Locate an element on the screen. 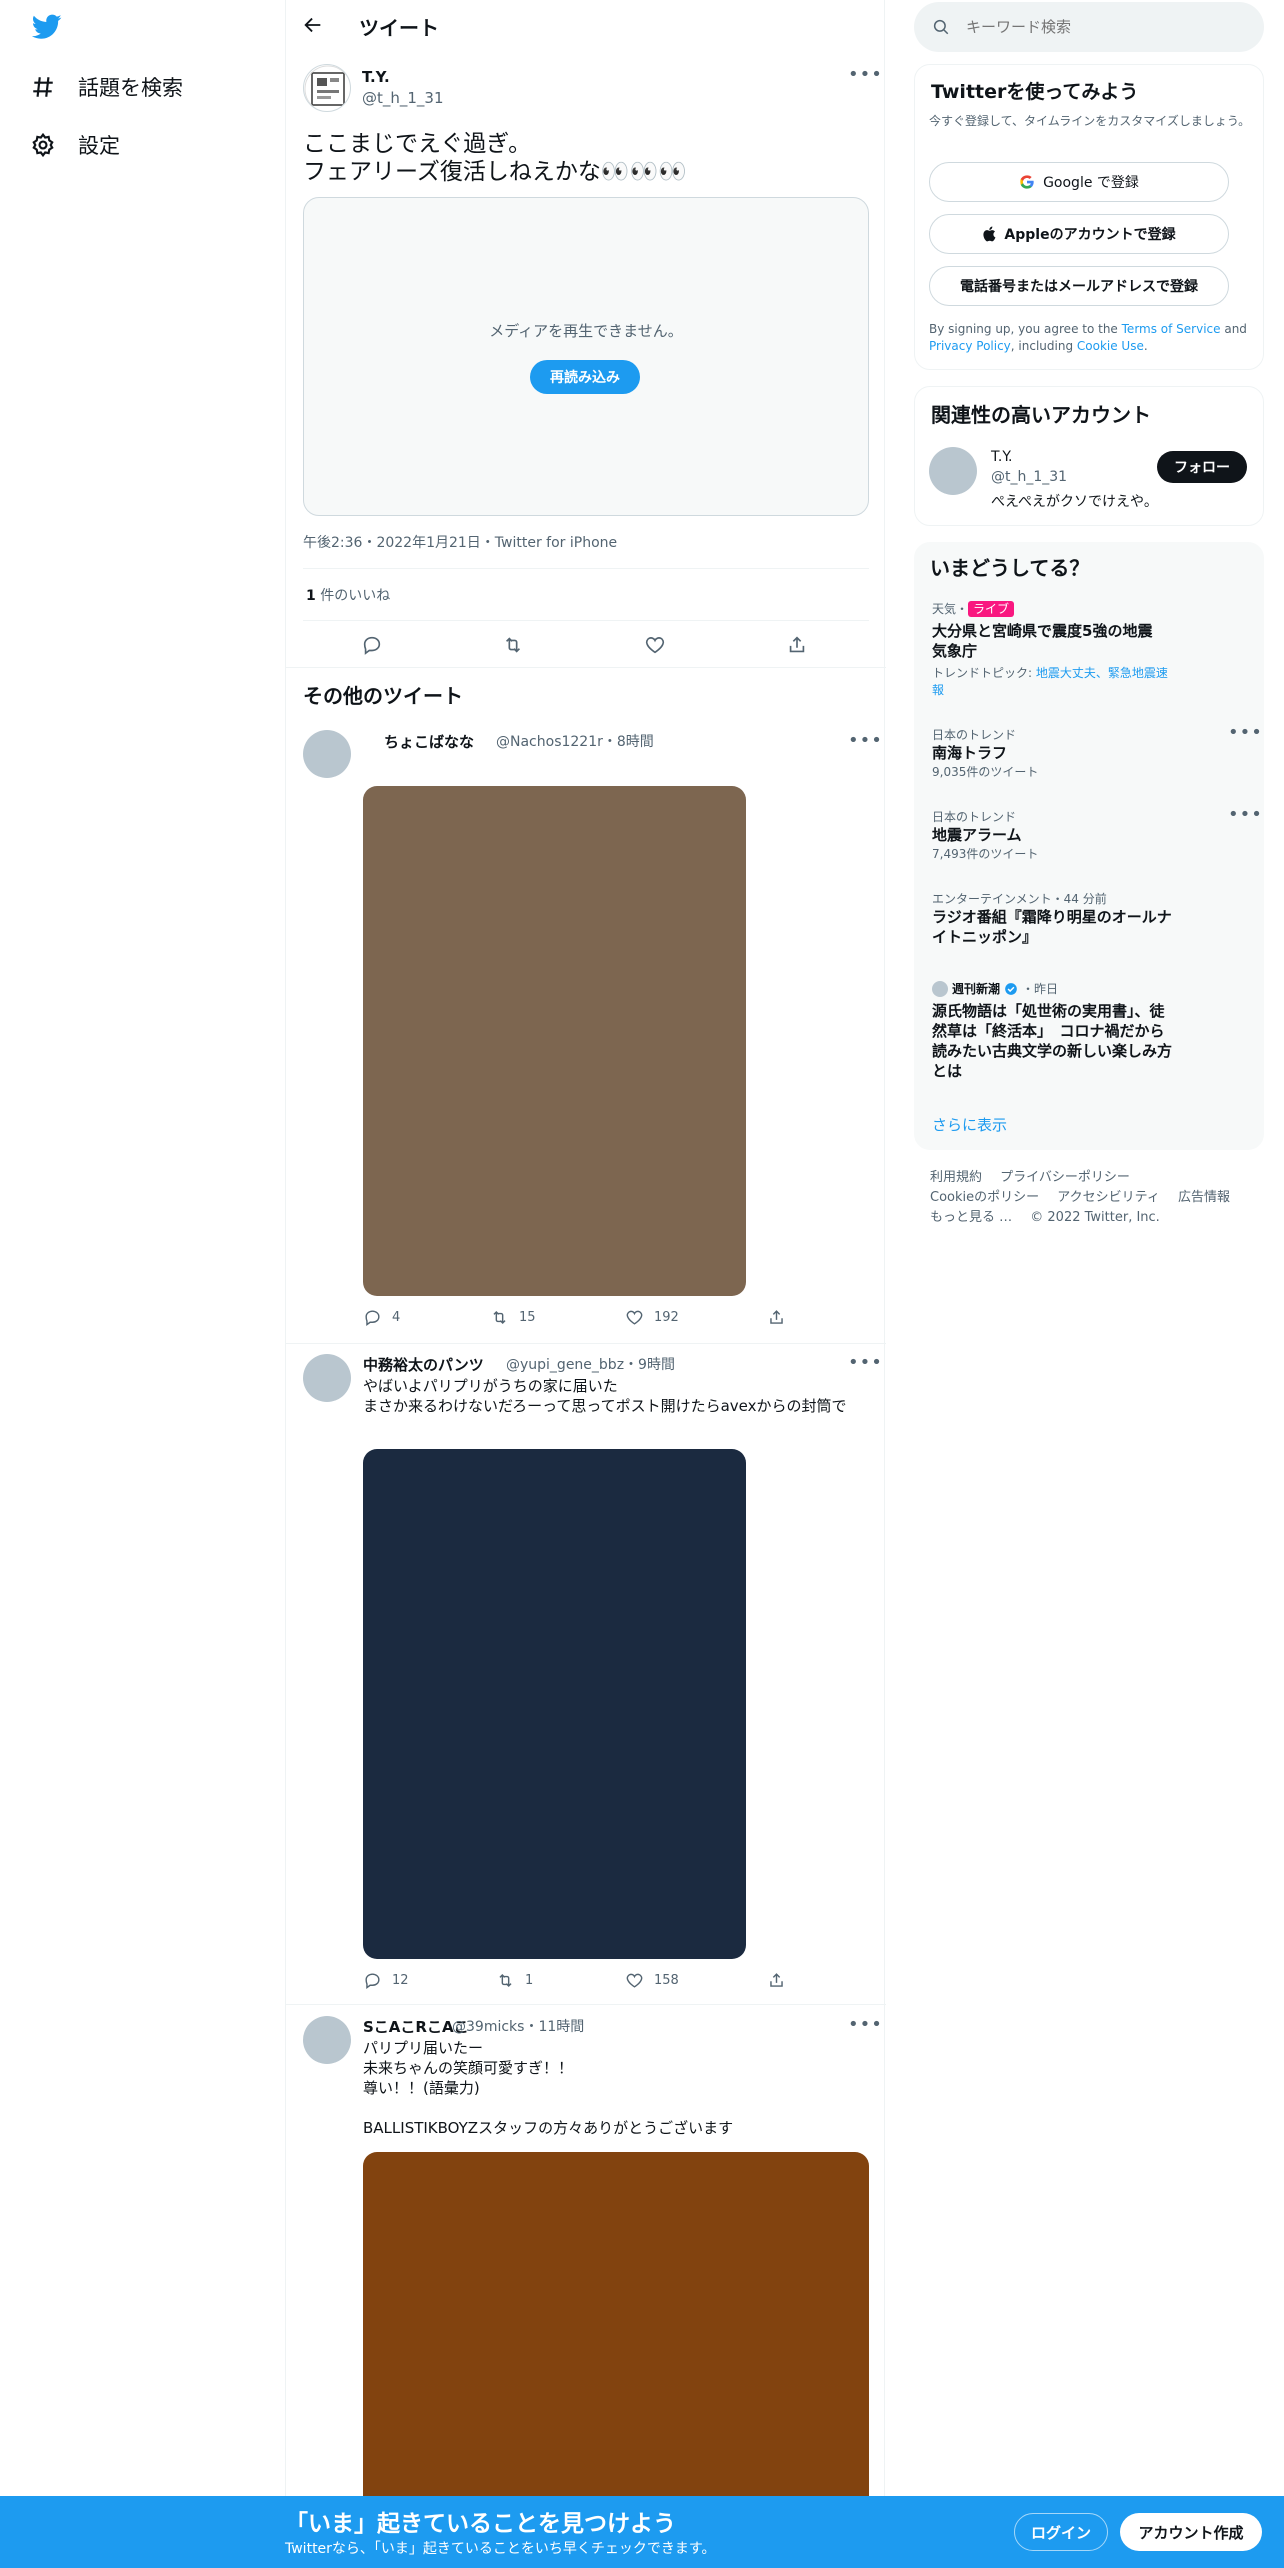 The image size is (1284, 2568). main-tweet-handle: @t_h_1_31 is located at coordinates (403, 98).